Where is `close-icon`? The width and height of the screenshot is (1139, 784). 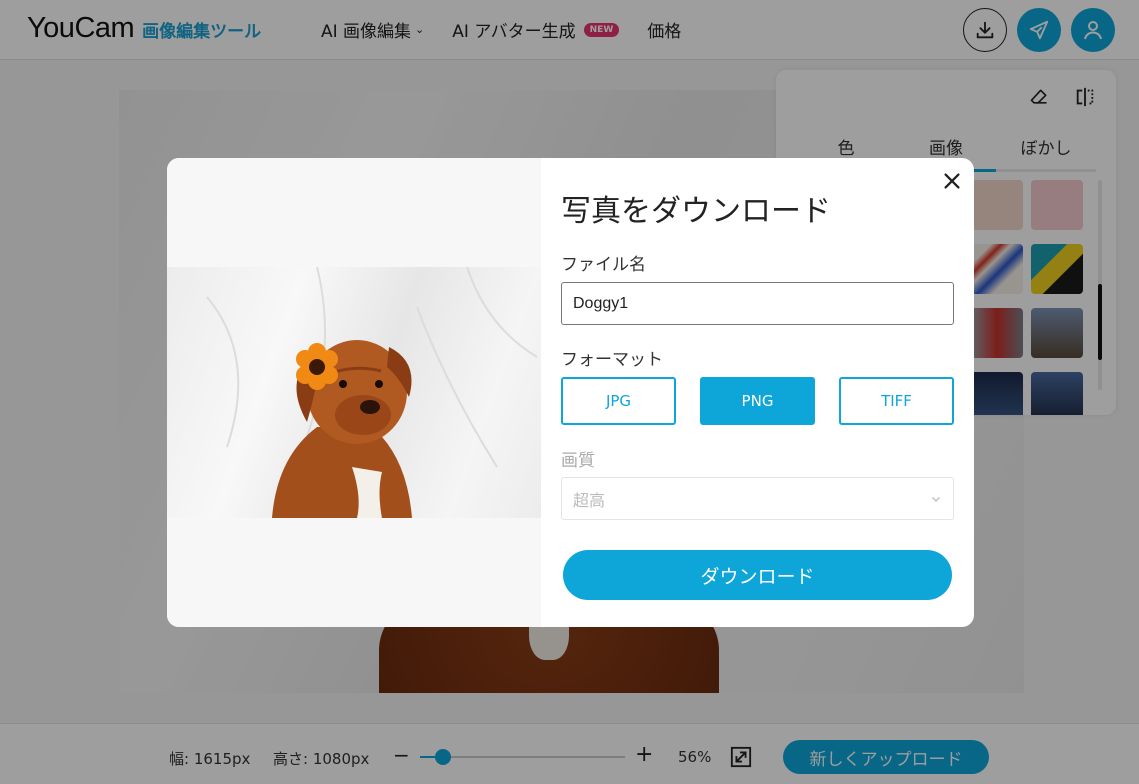 close-icon is located at coordinates (952, 181).